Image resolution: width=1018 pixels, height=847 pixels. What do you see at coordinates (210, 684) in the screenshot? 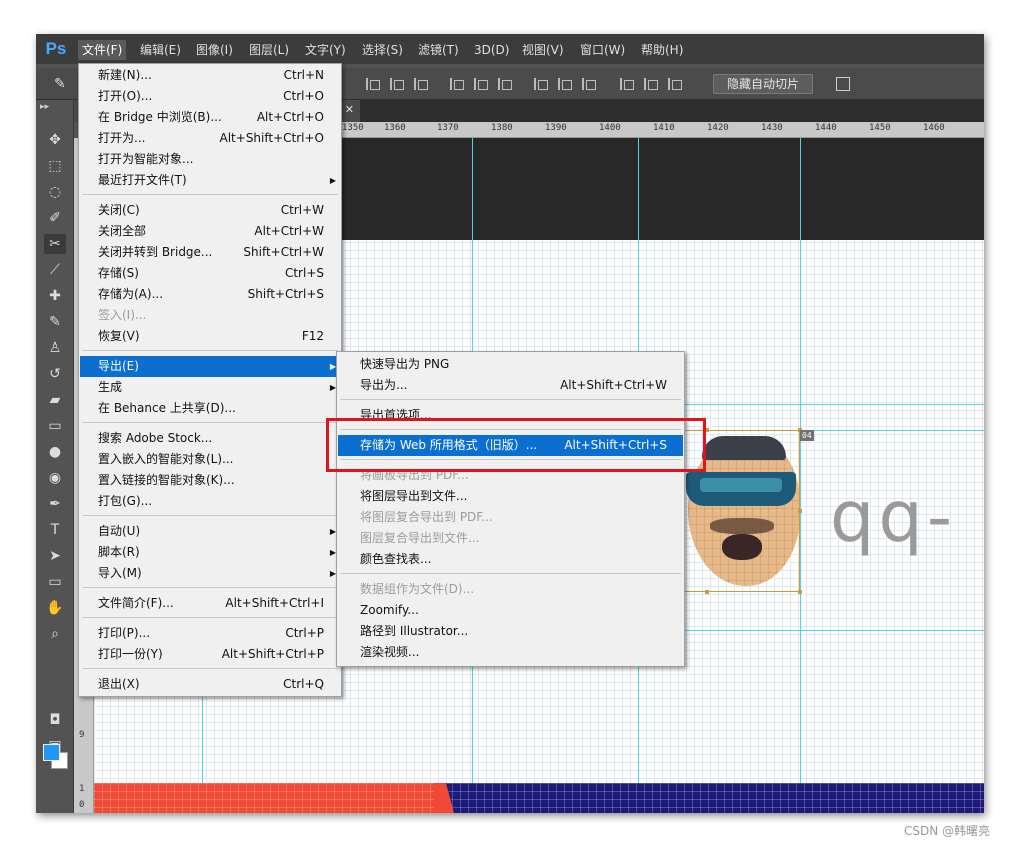
I see `menu-item-exit: 退出(X) Ctrl+Q` at bounding box center [210, 684].